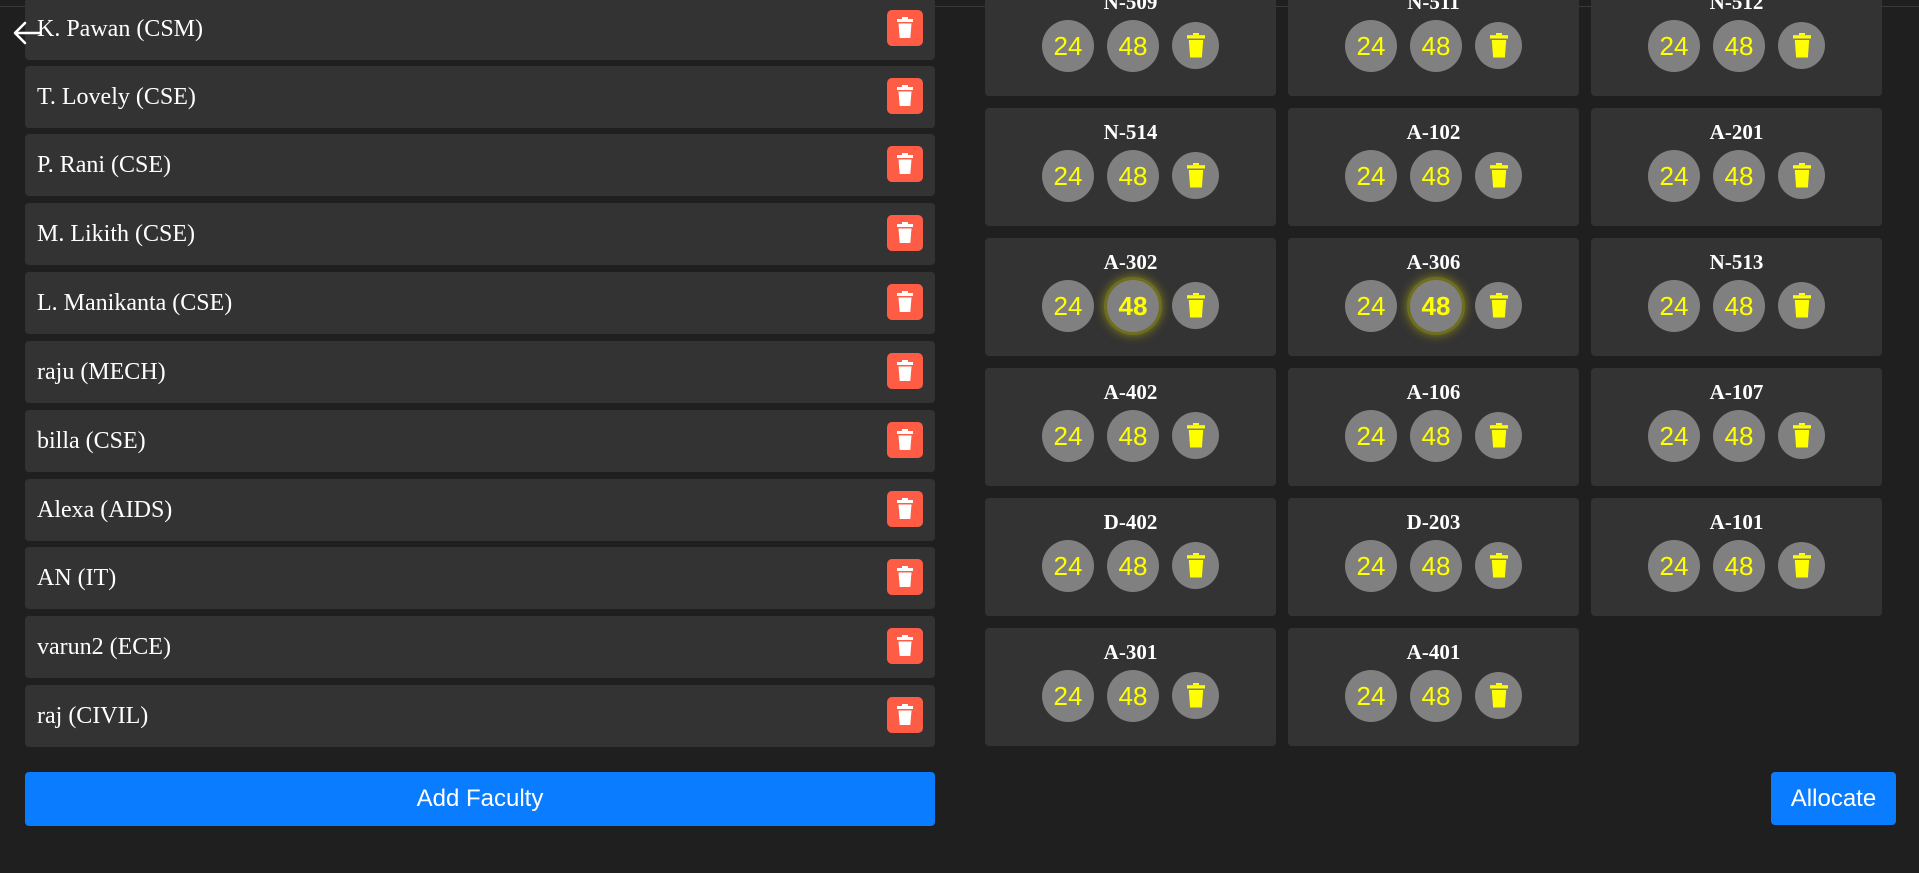 This screenshot has height=873, width=1919. Describe the element at coordinates (480, 716) in the screenshot. I see `faculty-item: raj (CIVIL)` at that location.